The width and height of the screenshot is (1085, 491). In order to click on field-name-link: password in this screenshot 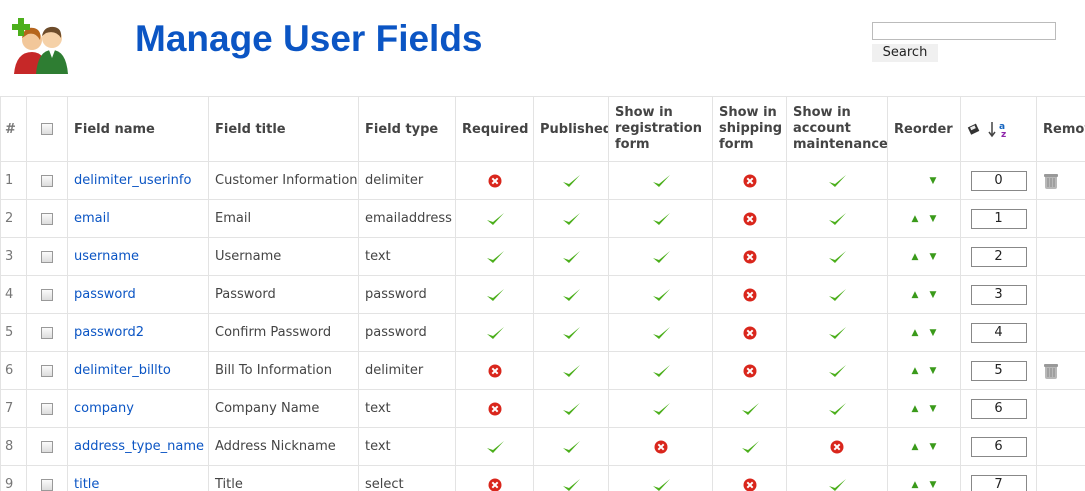, I will do `click(105, 294)`.